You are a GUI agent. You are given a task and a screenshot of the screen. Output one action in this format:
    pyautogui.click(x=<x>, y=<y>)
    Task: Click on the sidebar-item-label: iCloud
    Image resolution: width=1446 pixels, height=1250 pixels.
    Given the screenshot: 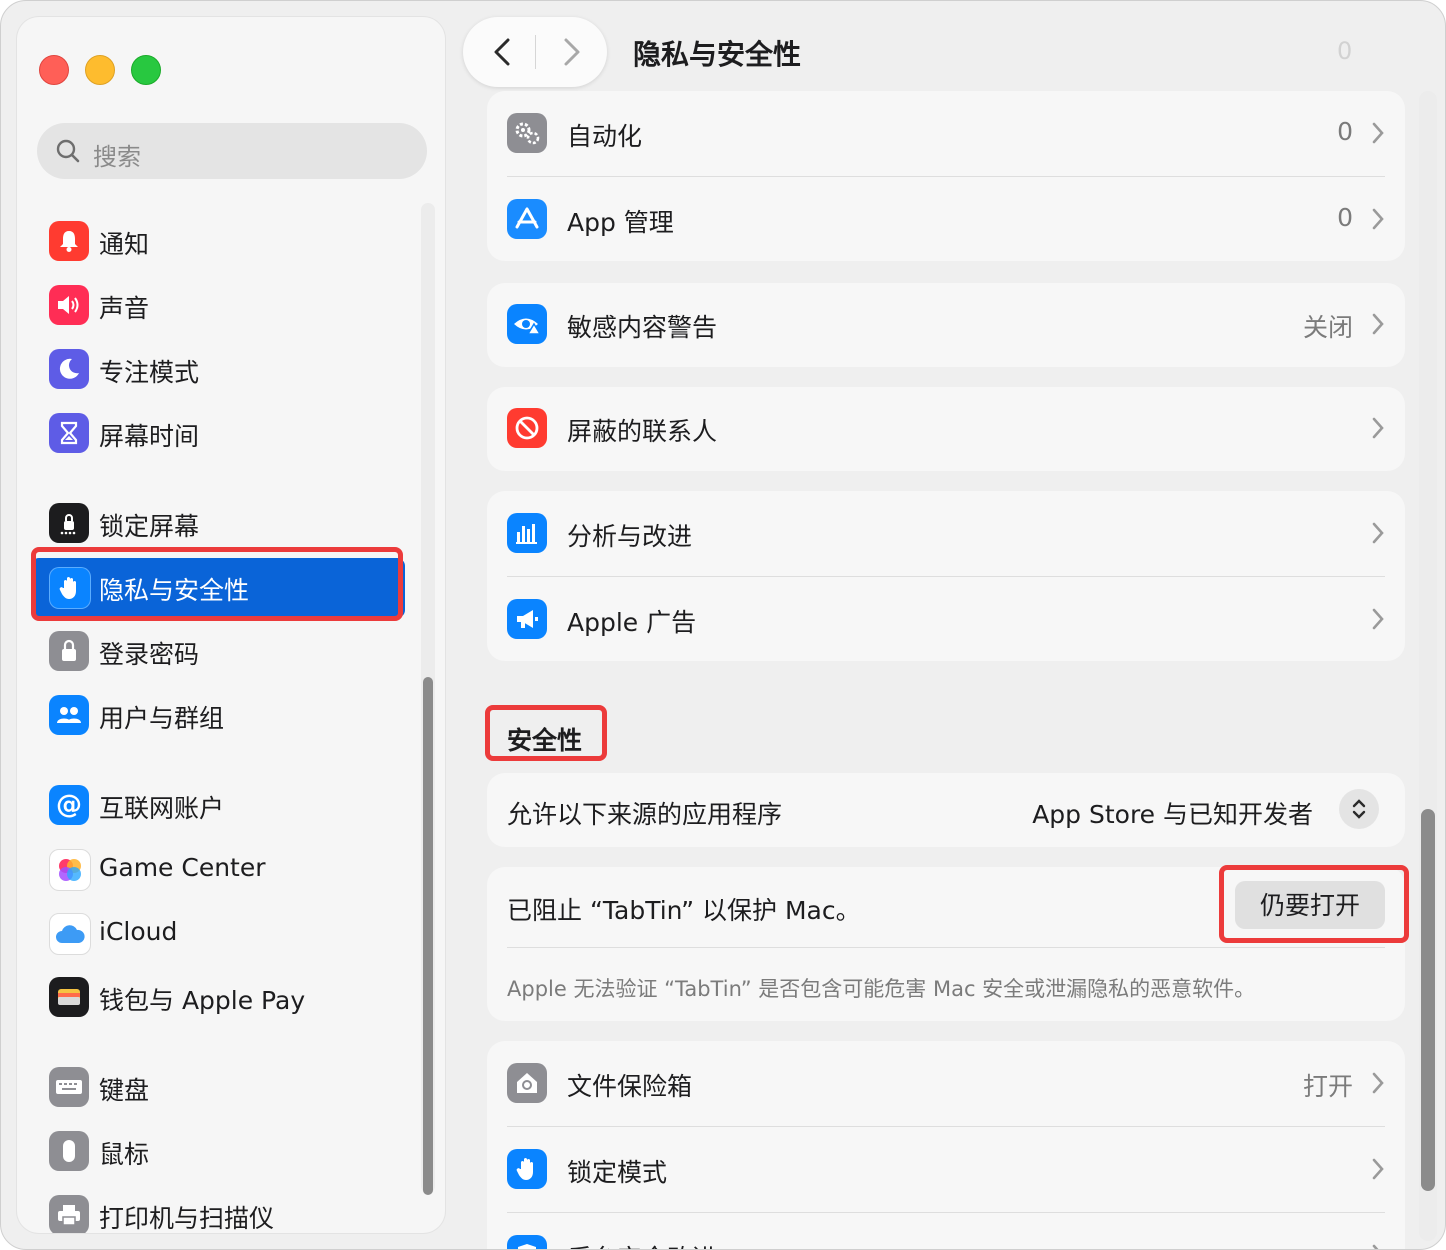 What is the action you would take?
    pyautogui.click(x=138, y=931)
    